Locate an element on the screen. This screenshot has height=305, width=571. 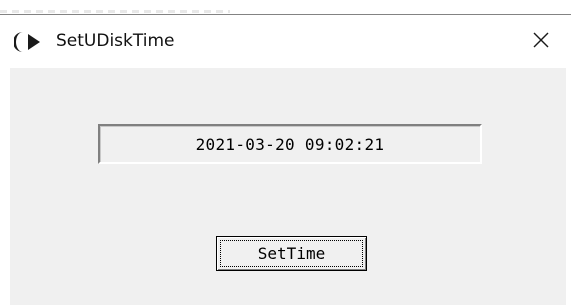
crescent-arrow-app-icon is located at coordinates (30, 42).